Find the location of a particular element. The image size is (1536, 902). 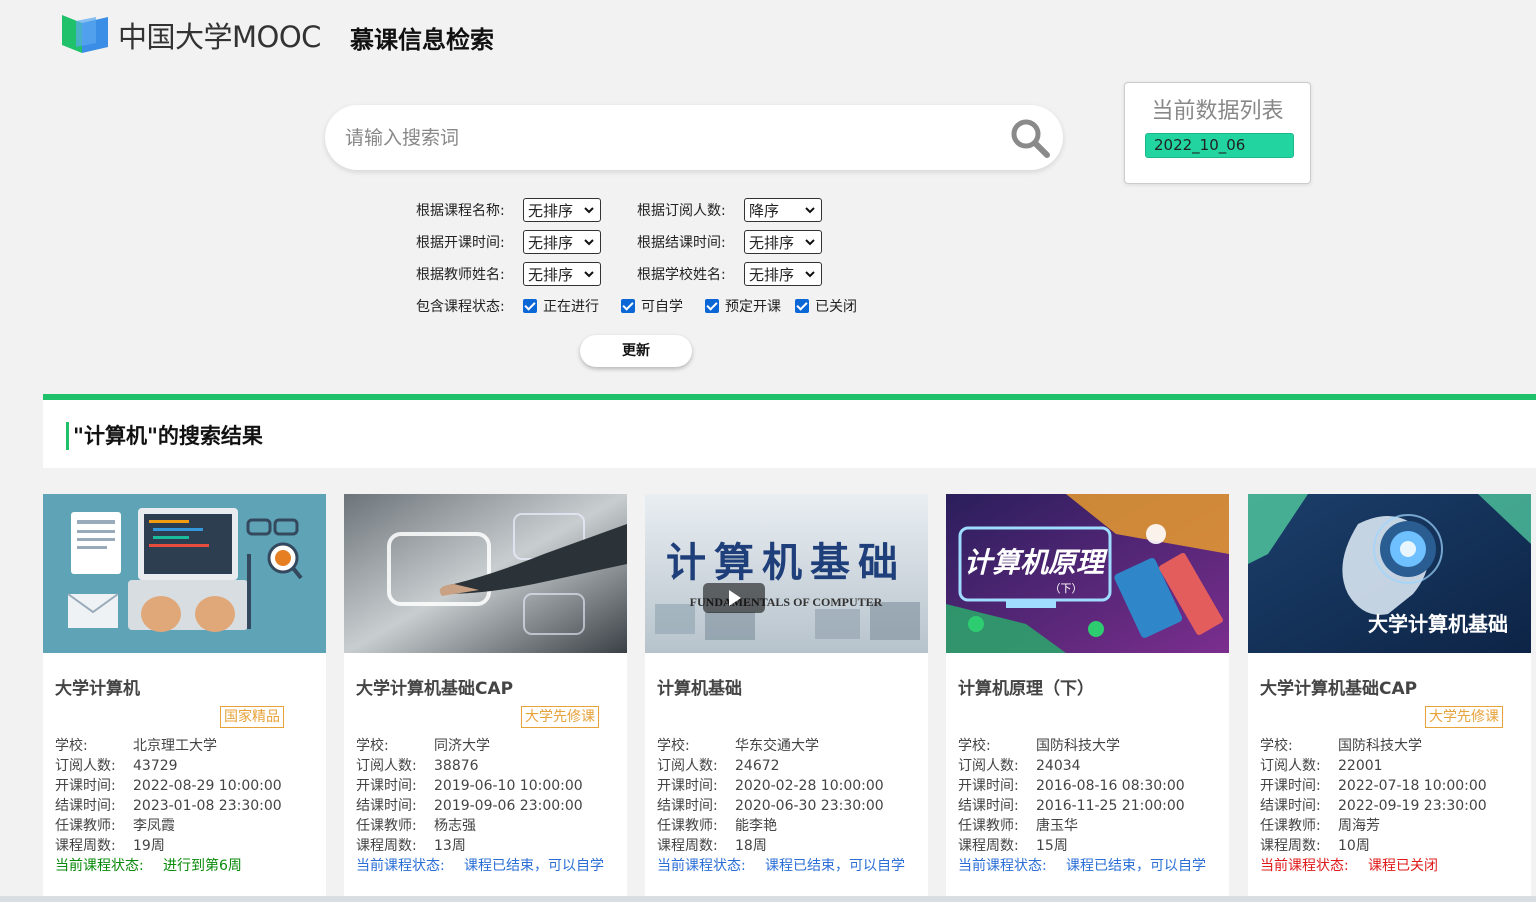

sort-subscribers-select: 降序 is located at coordinates (783, 210).